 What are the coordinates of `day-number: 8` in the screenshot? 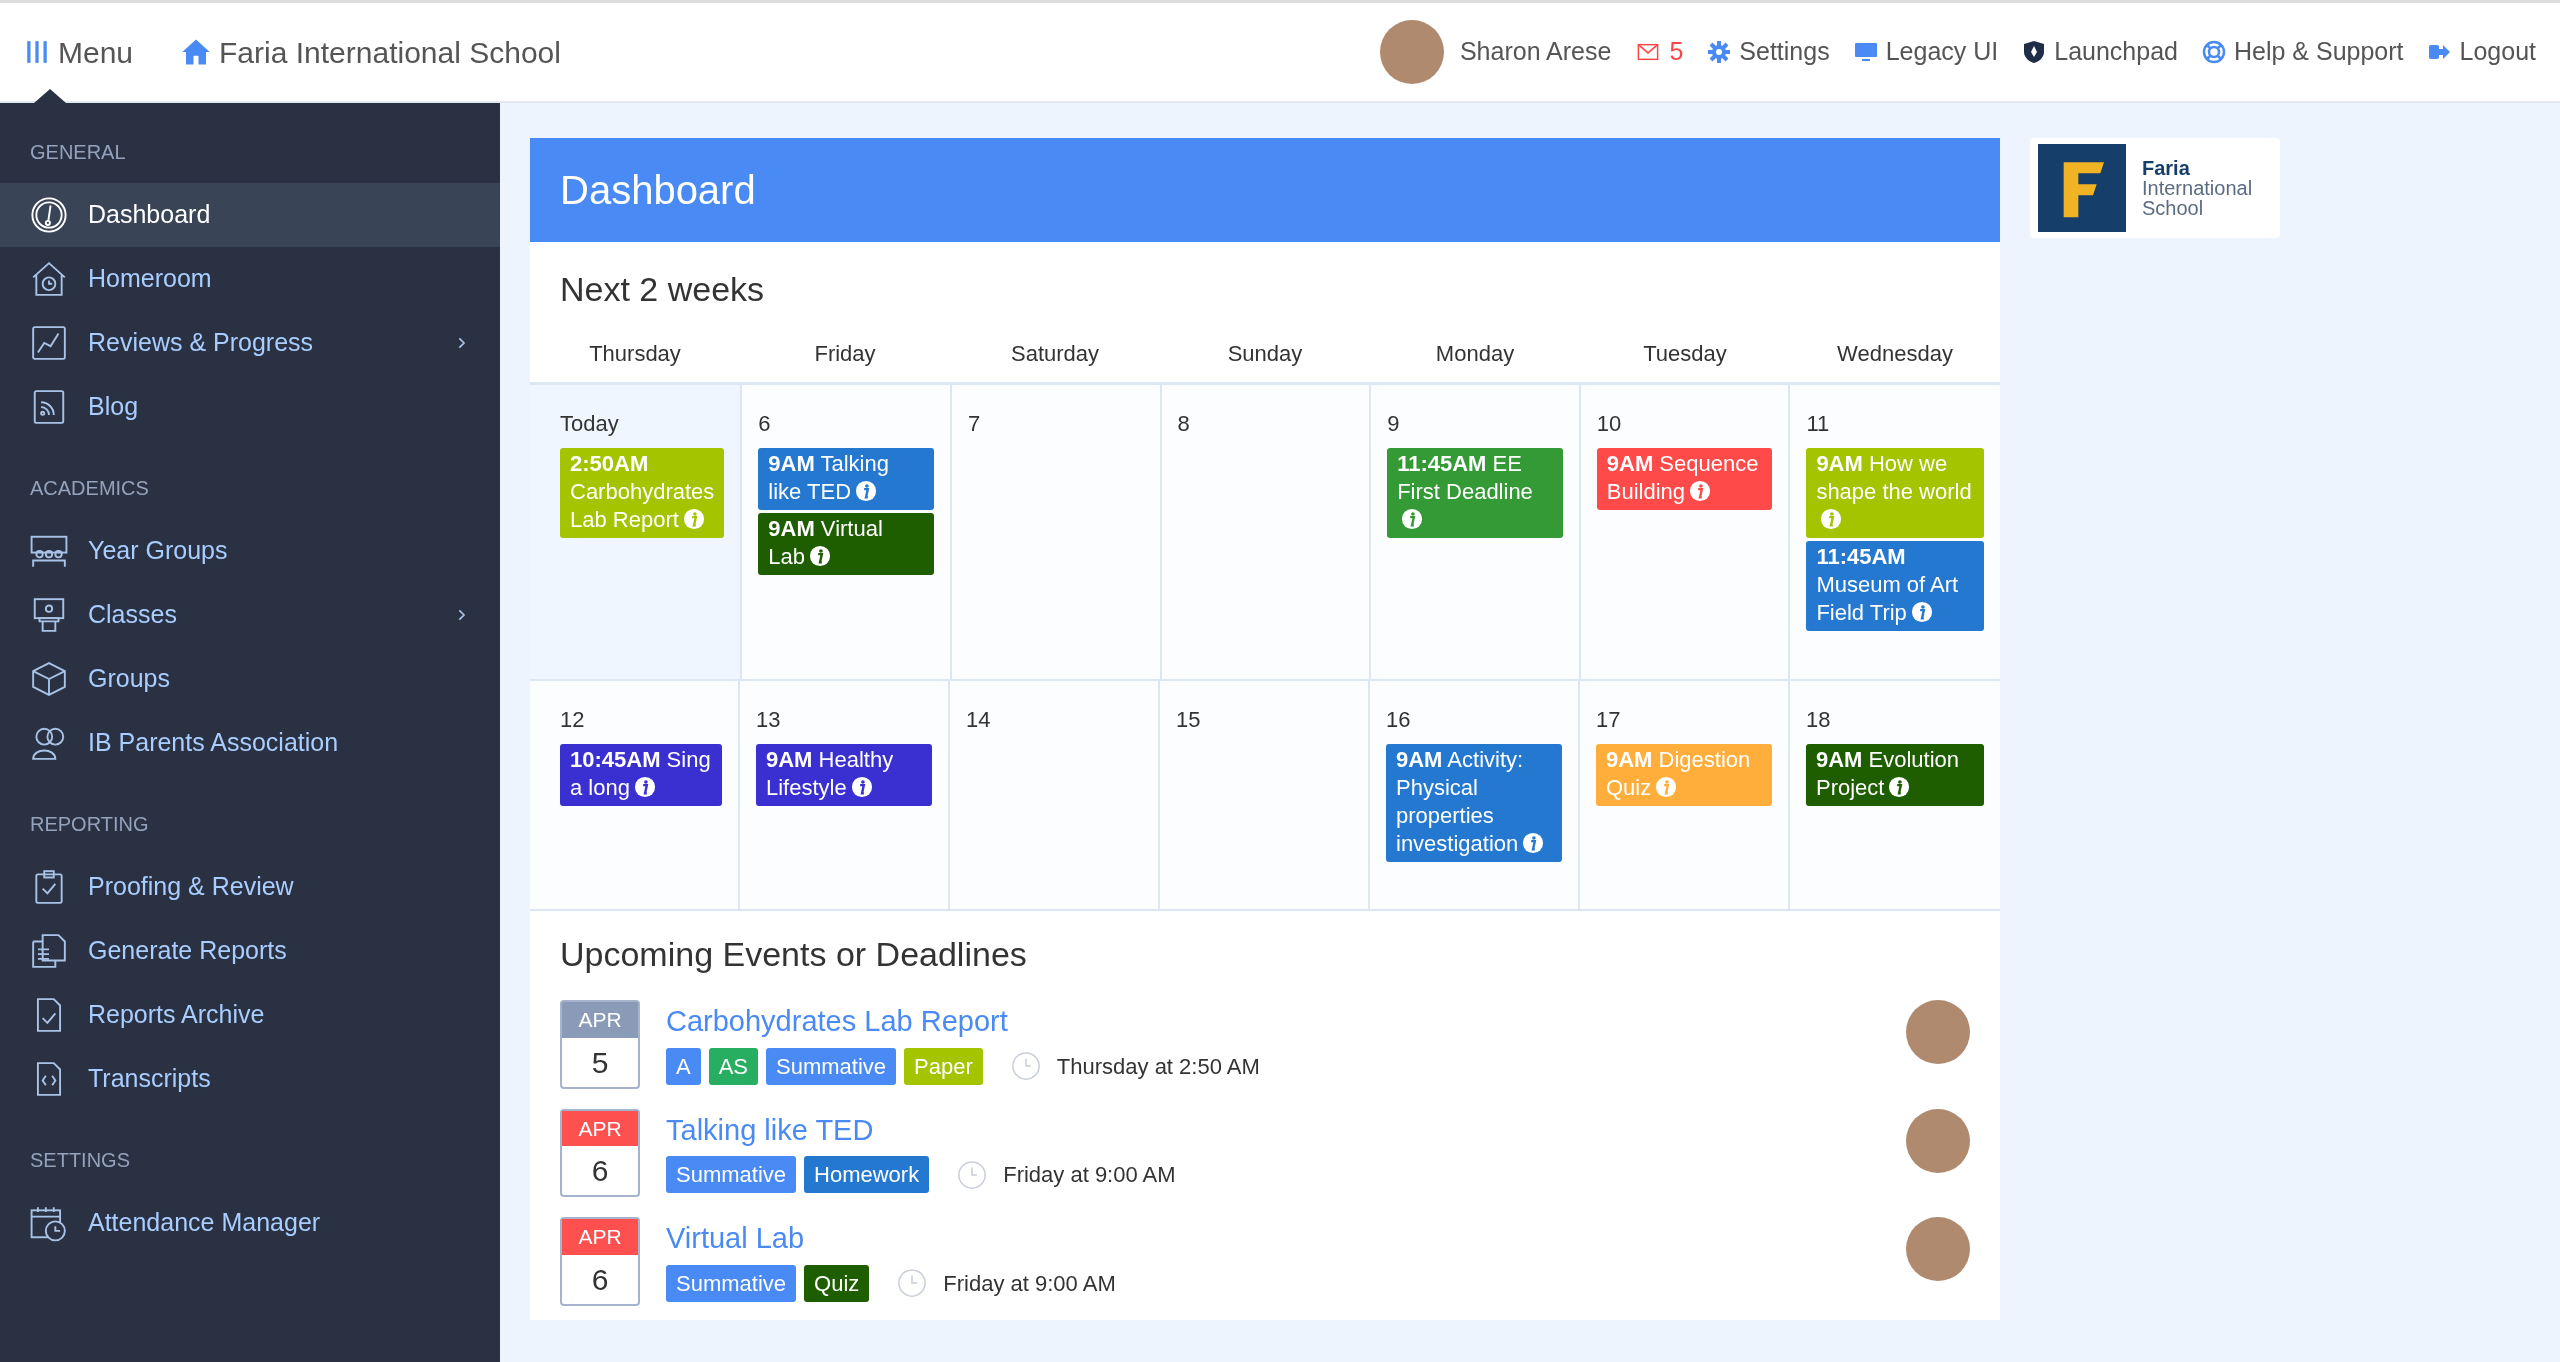 It's located at (1183, 424).